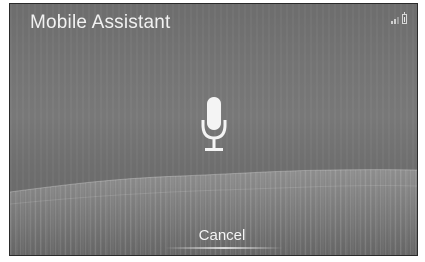 The image size is (425, 262). What do you see at coordinates (395, 20) in the screenshot?
I see `signal-strength-icon` at bounding box center [395, 20].